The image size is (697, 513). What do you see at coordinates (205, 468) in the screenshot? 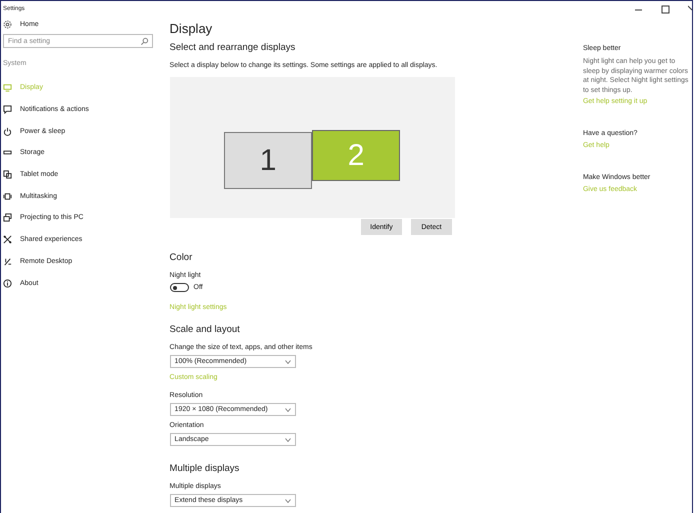
I see `section-heading: Multiple displays` at bounding box center [205, 468].